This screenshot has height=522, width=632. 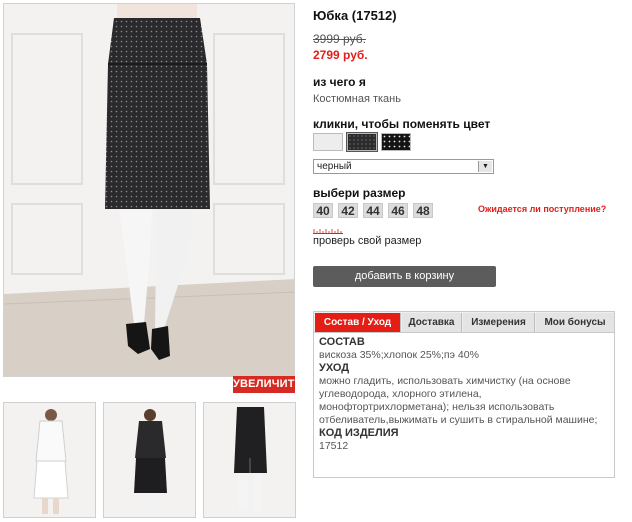 What do you see at coordinates (373, 210) in the screenshot?
I see `size-option-44: 44` at bounding box center [373, 210].